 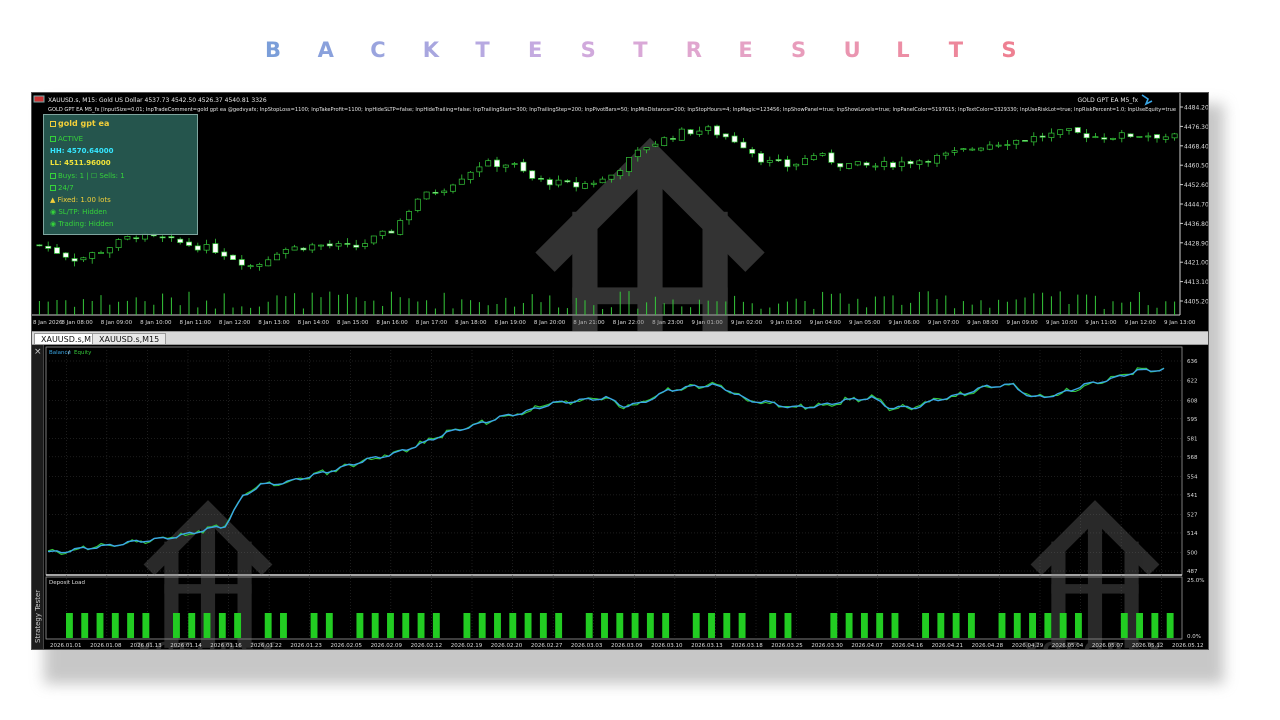 I want to click on time-tick-label: 8 Jan 16:00, so click(x=392, y=323).